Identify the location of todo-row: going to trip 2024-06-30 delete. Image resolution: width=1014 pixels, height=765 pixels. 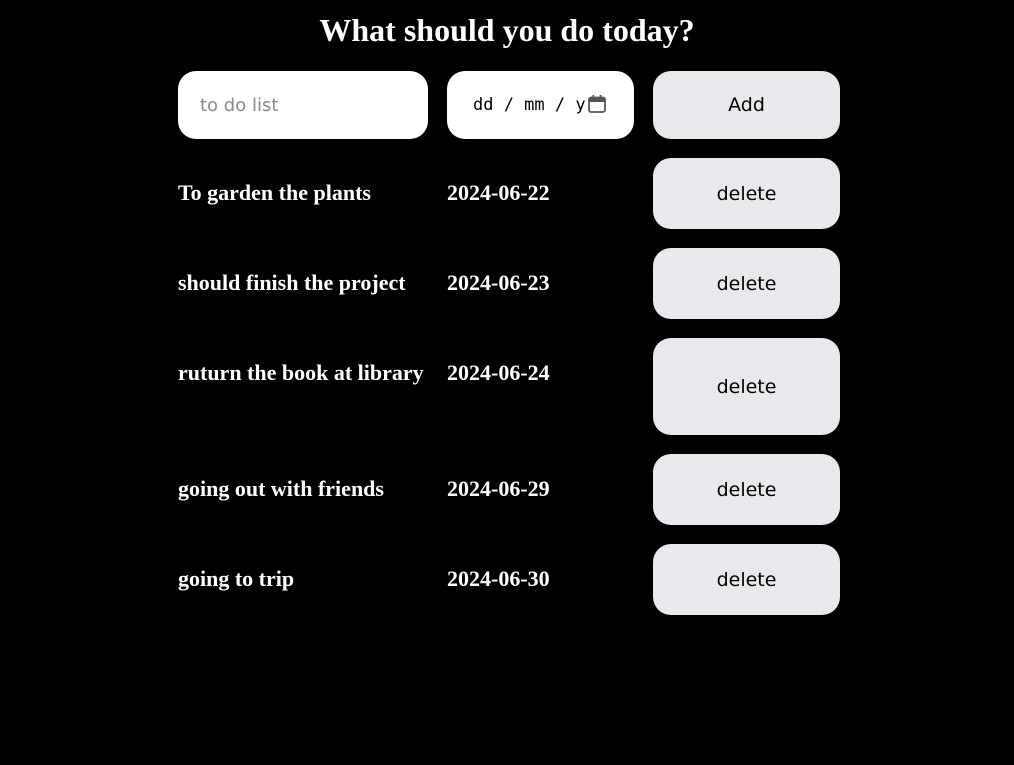
(509, 579).